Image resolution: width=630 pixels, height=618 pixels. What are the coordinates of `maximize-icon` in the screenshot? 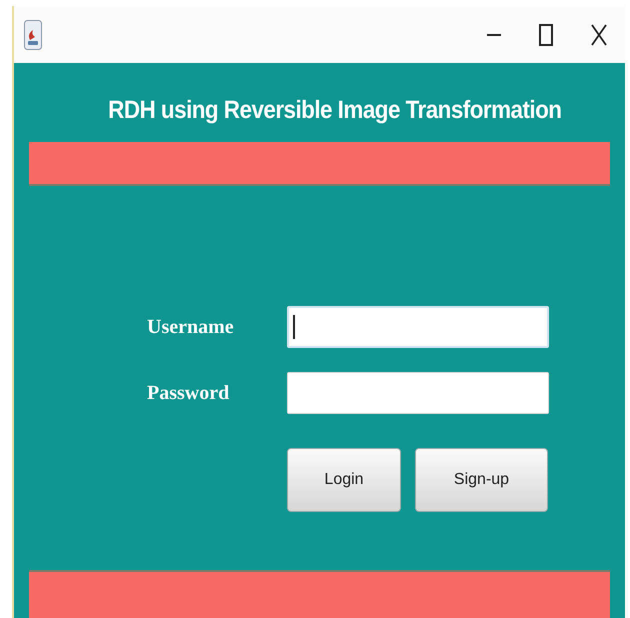 It's located at (546, 35).